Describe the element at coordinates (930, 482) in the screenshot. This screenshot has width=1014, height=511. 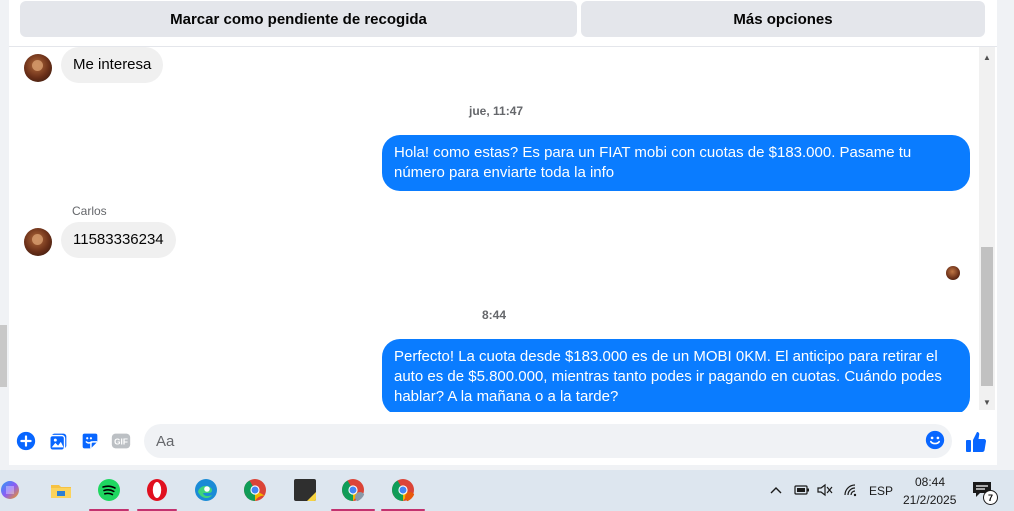
I see `clock-time: 08:44` at that location.